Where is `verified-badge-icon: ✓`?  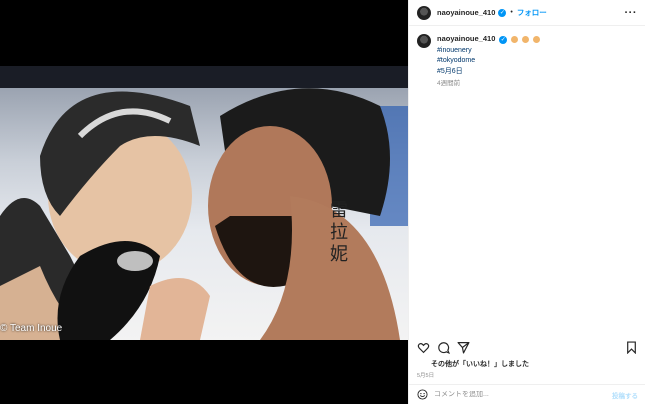 verified-badge-icon: ✓ is located at coordinates (502, 12).